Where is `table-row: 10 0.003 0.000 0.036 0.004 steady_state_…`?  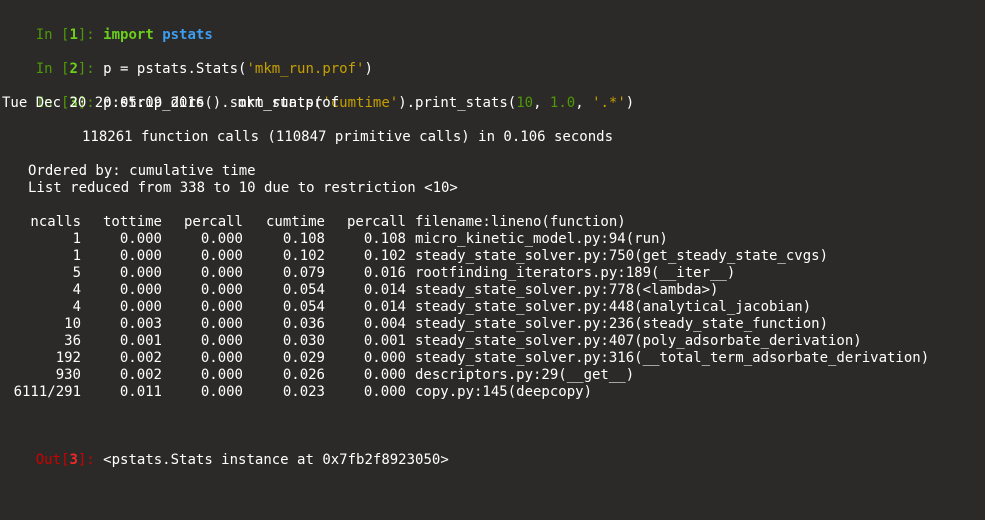 table-row: 10 0.003 0.000 0.036 0.004 steady_state_… is located at coordinates (492, 324).